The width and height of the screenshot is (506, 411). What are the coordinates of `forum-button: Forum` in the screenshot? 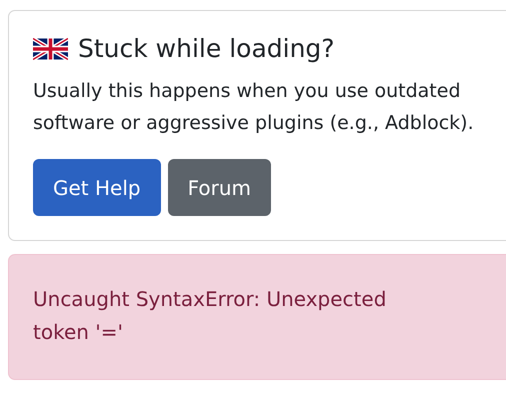 It's located at (220, 187).